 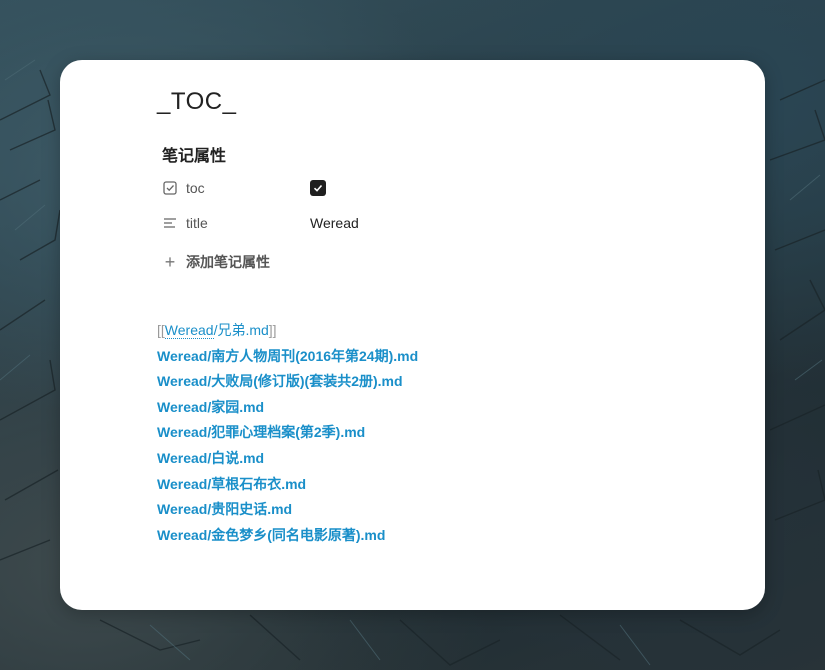 What do you see at coordinates (287, 357) in the screenshot?
I see `list-item: Weread/南方人物周刊(2016年第24期).md` at bounding box center [287, 357].